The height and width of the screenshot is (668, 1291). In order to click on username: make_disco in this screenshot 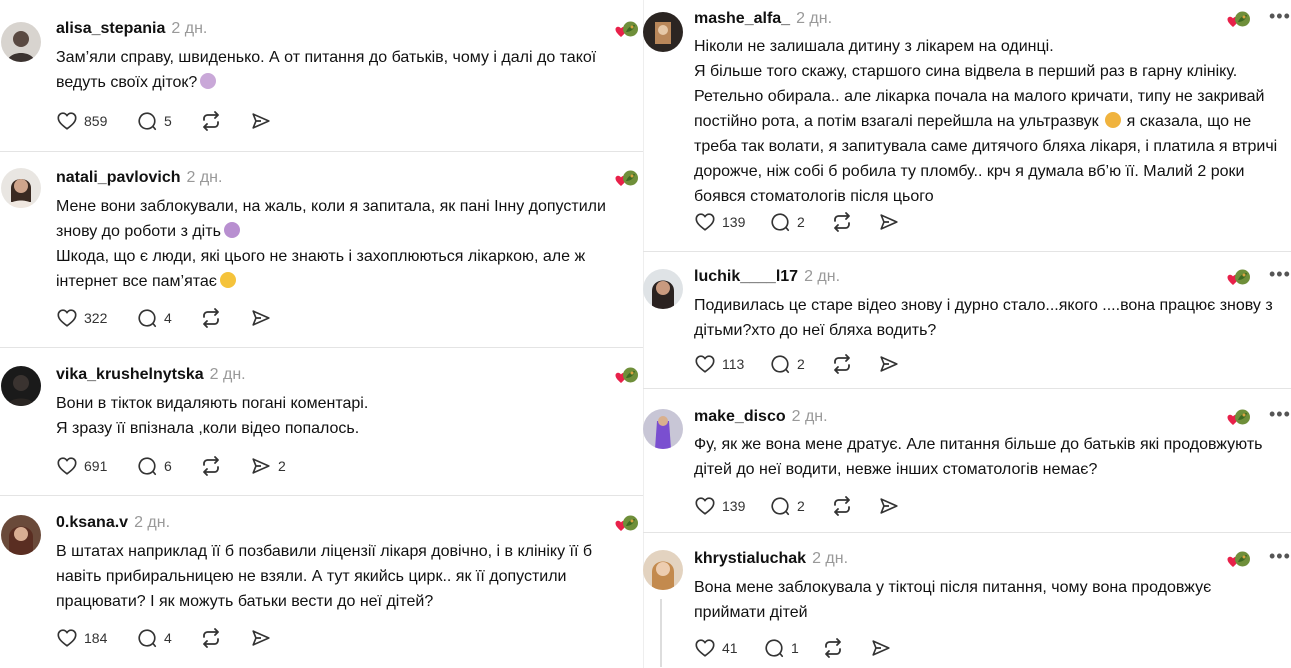, I will do `click(740, 416)`.